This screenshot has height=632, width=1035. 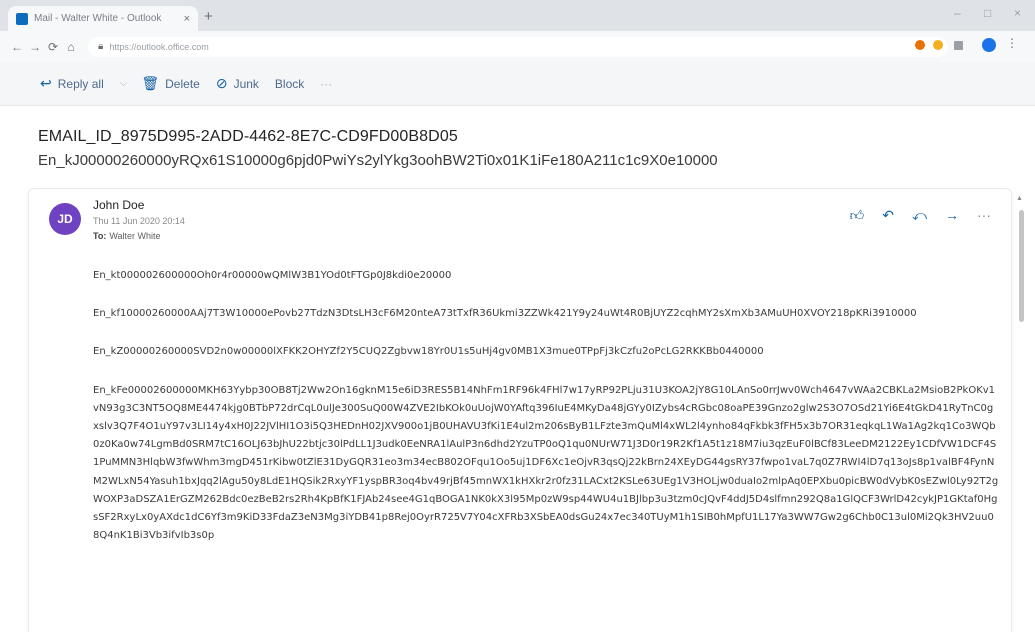 I want to click on reply-all-icon: ↩︎, so click(x=46, y=83).